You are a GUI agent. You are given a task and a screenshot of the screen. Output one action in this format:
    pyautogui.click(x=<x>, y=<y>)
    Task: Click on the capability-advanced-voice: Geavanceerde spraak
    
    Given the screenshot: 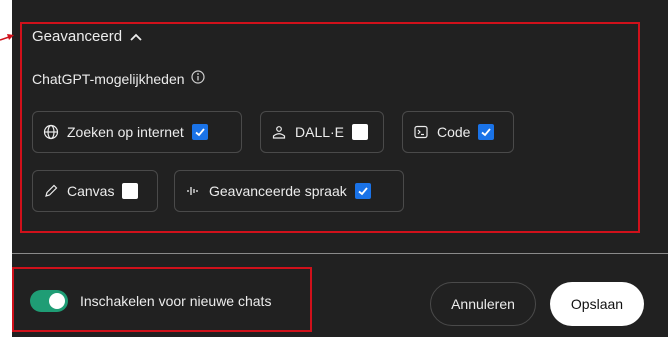 What is the action you would take?
    pyautogui.click(x=289, y=191)
    